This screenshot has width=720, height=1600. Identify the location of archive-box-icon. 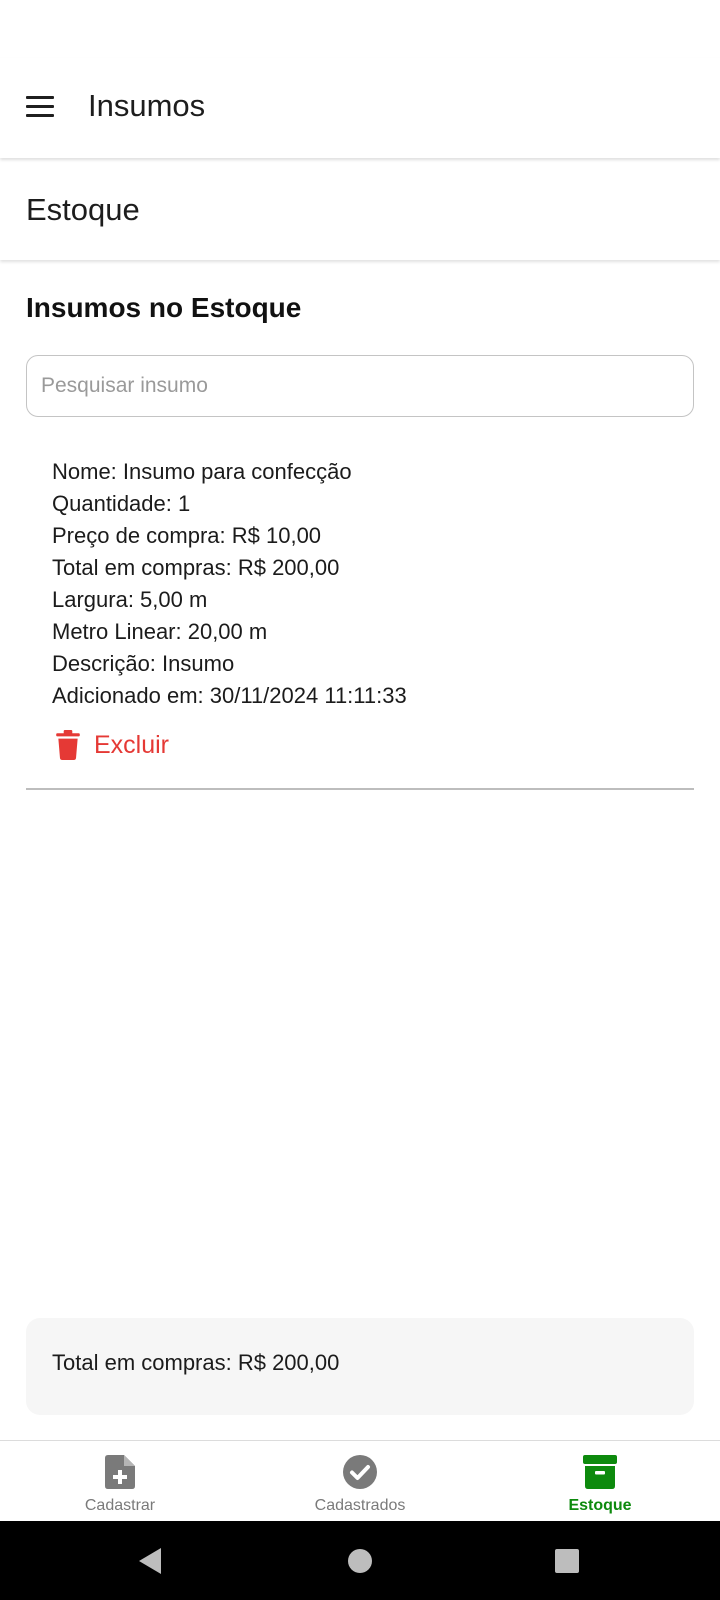
(600, 1472).